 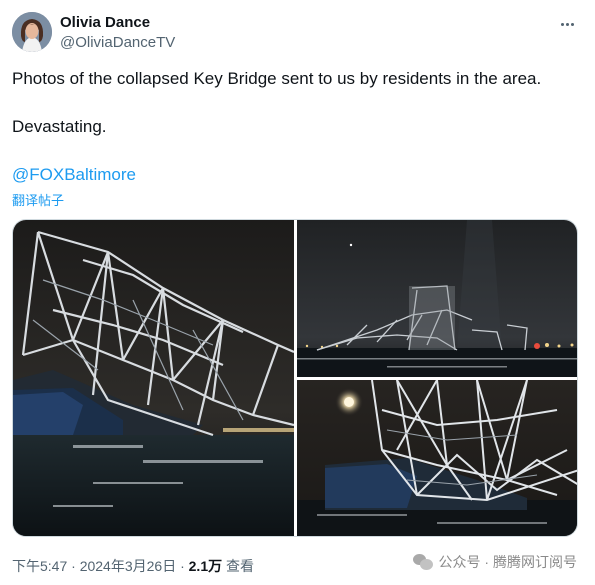 What do you see at coordinates (437, 458) in the screenshot?
I see `photo-bridge-wreck-moonlight` at bounding box center [437, 458].